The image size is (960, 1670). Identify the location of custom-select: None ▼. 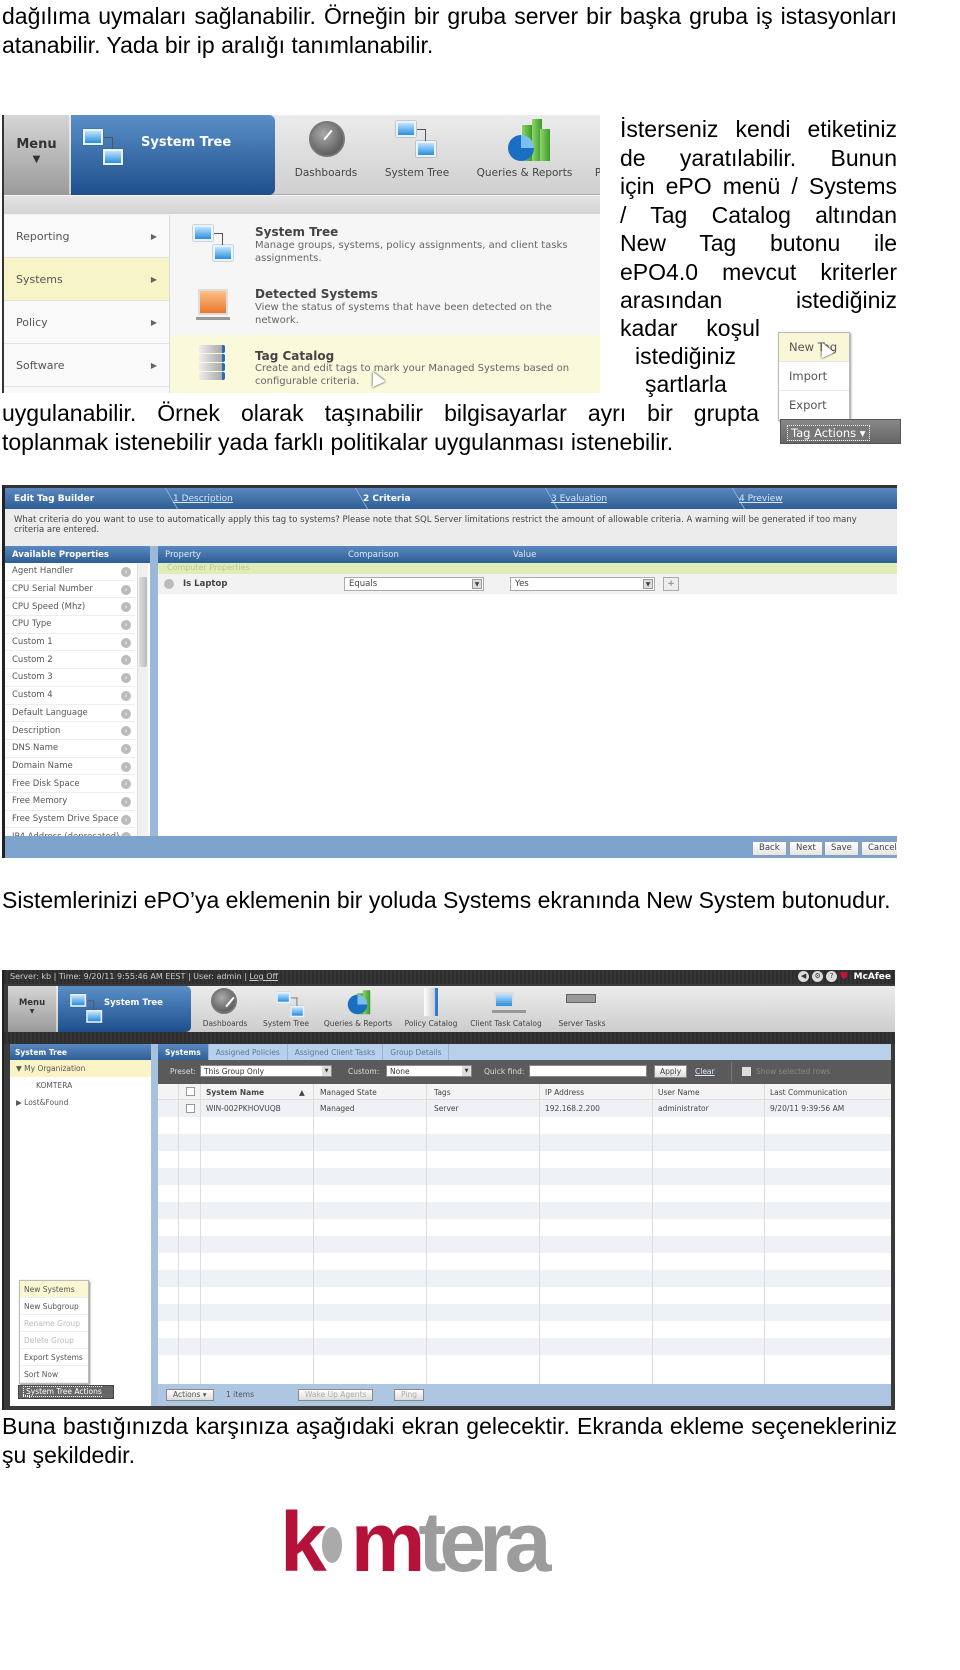
(429, 1071).